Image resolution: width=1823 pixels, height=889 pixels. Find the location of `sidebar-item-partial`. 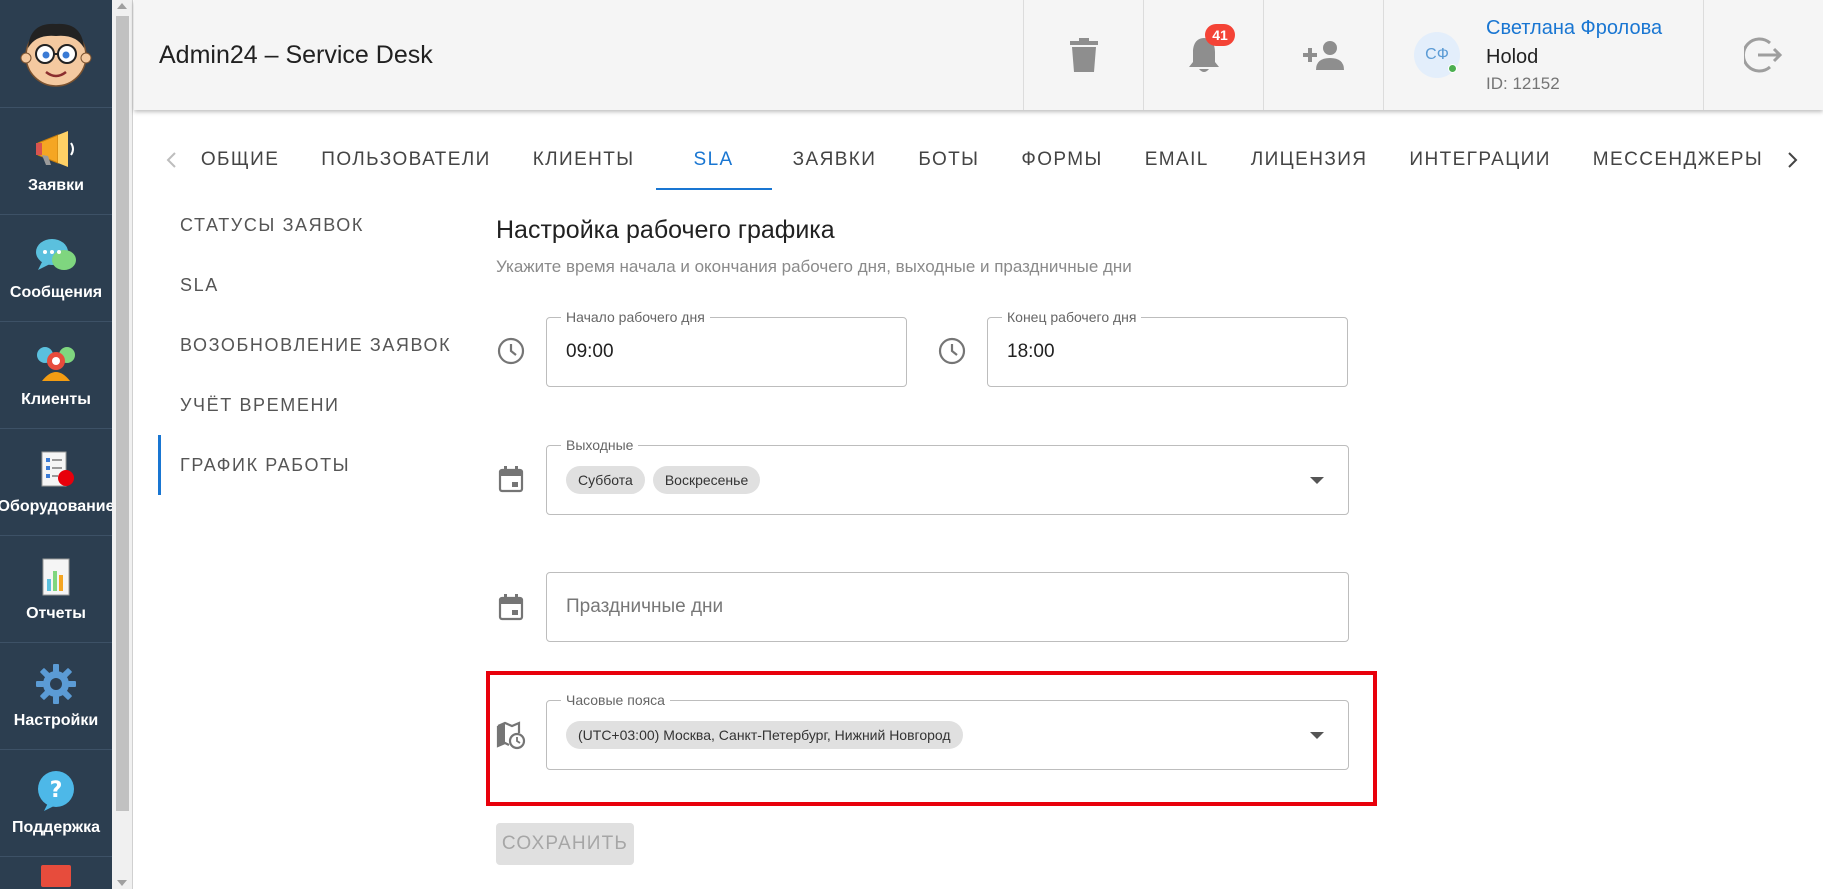

sidebar-item-partial is located at coordinates (56, 872).